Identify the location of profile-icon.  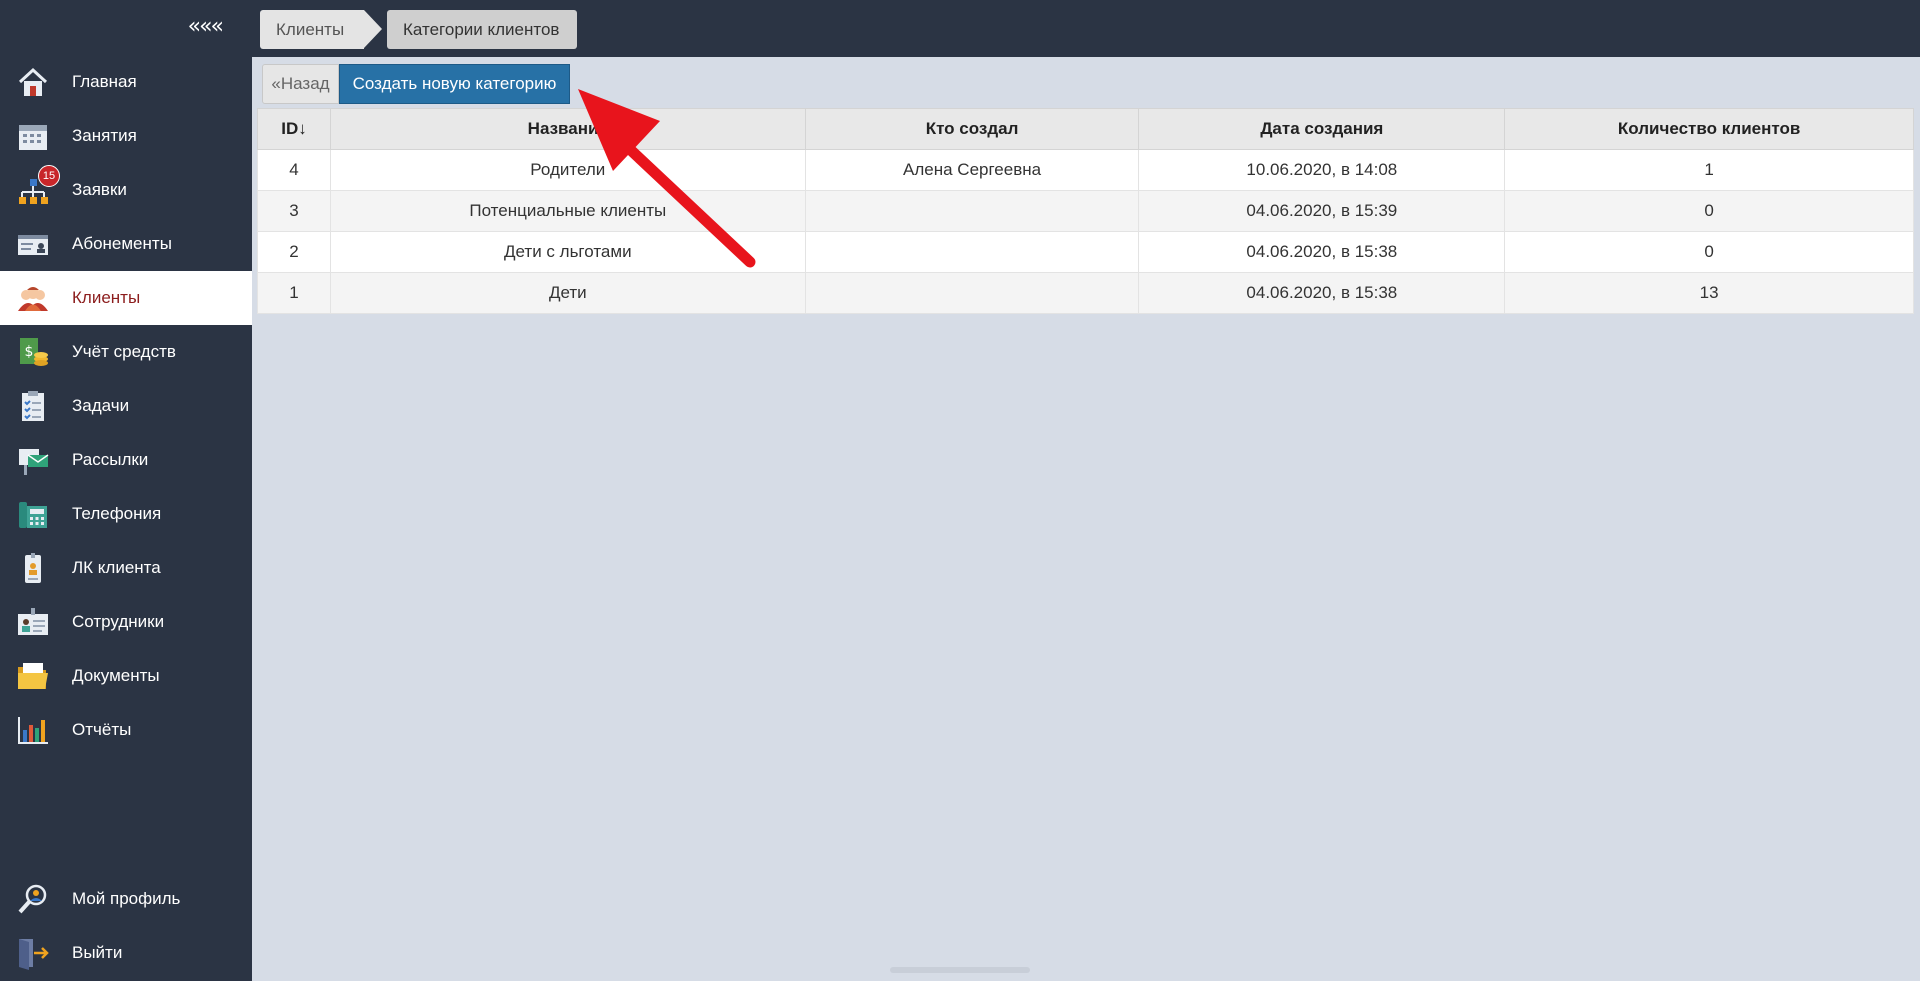
(33, 899).